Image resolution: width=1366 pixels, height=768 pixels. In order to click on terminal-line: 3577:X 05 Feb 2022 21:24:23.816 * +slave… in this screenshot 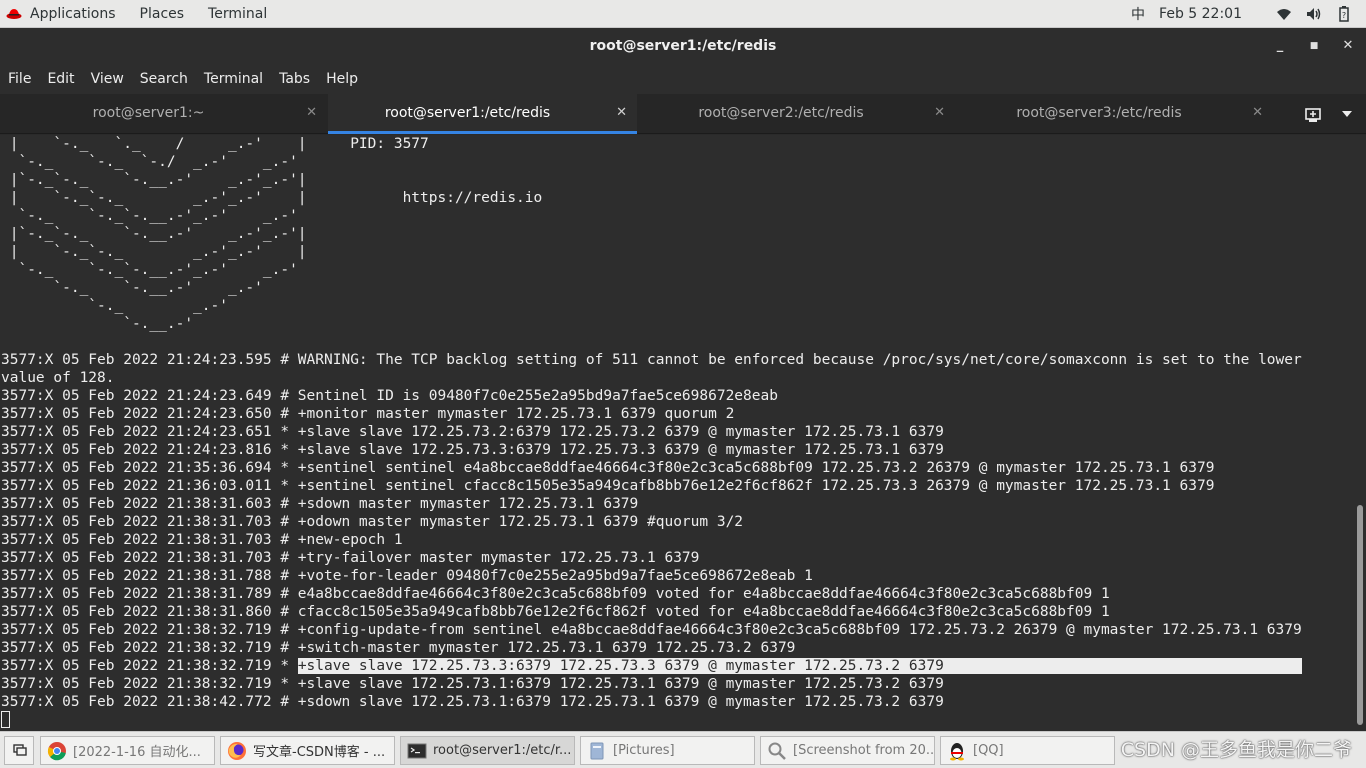, I will do `click(472, 450)`.